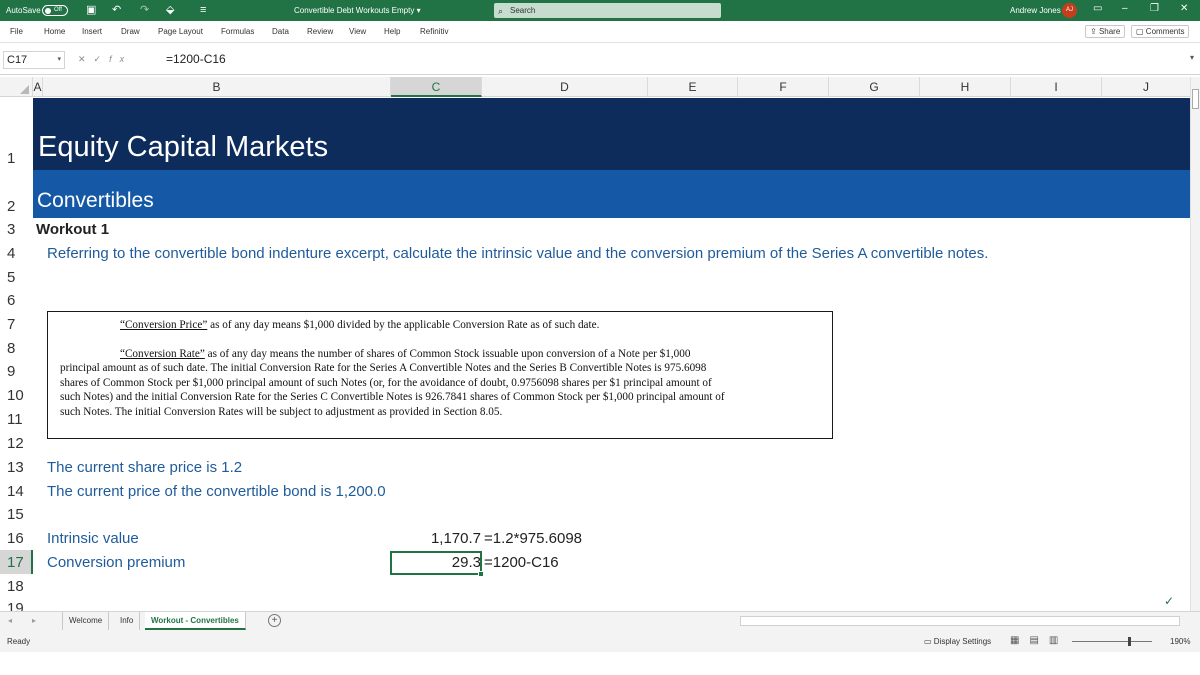 Image resolution: width=1200 pixels, height=675 pixels. What do you see at coordinates (1146, 87) in the screenshot?
I see `column-header-j: J` at bounding box center [1146, 87].